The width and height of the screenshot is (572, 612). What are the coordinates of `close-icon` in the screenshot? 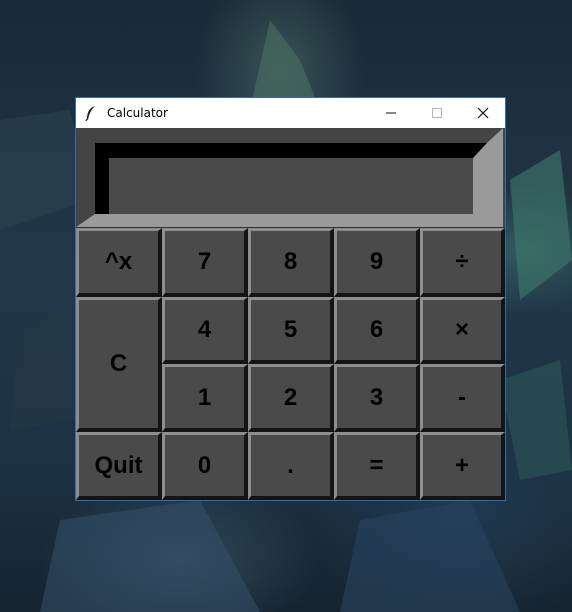 It's located at (483, 113).